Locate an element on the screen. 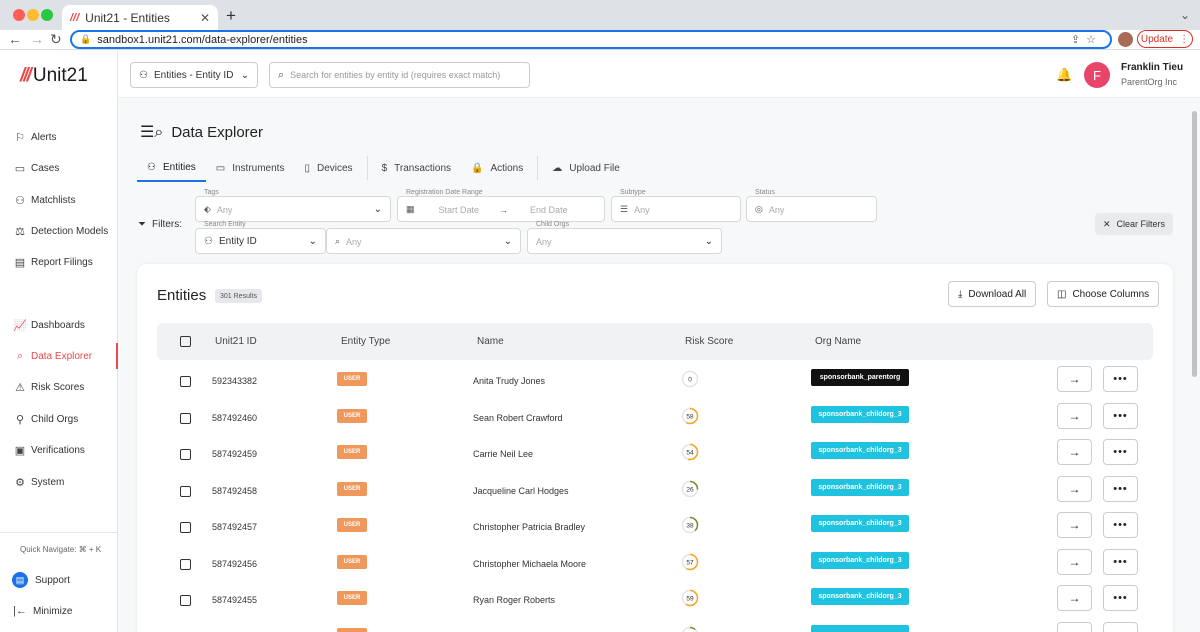 The image size is (1200, 632). sidebar-item-verifications: ▣ Verifications is located at coordinates (59, 450).